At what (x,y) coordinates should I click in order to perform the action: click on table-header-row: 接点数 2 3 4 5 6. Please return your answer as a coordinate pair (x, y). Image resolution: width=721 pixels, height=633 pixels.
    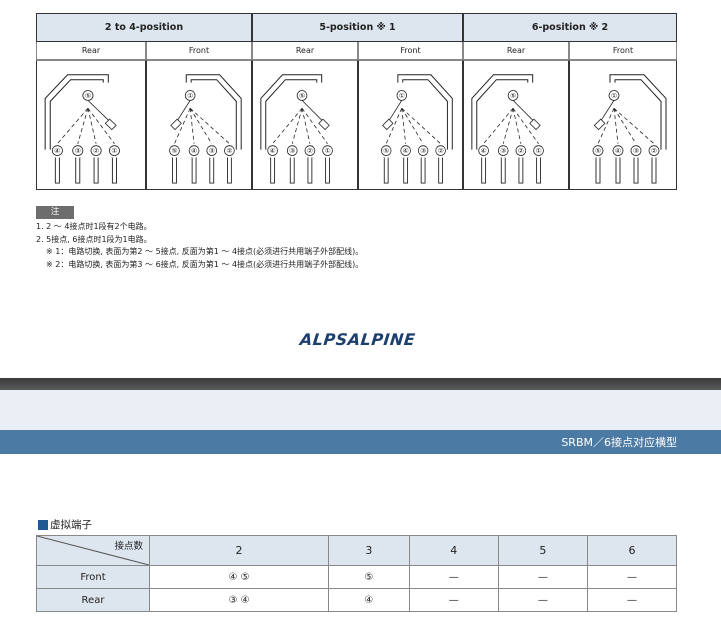
    Looking at the image, I should click on (357, 550).